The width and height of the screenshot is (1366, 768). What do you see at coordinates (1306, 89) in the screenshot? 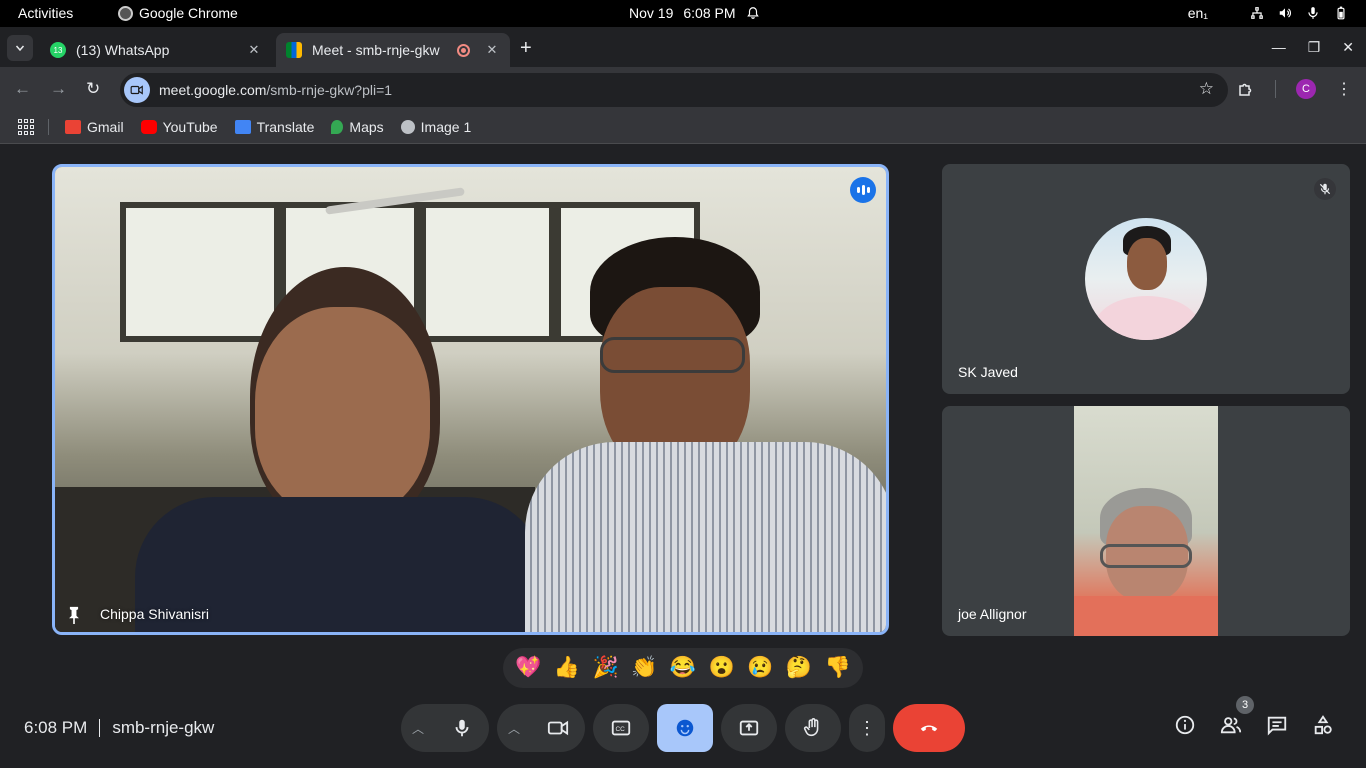
I see `profile-avatar: C` at bounding box center [1306, 89].